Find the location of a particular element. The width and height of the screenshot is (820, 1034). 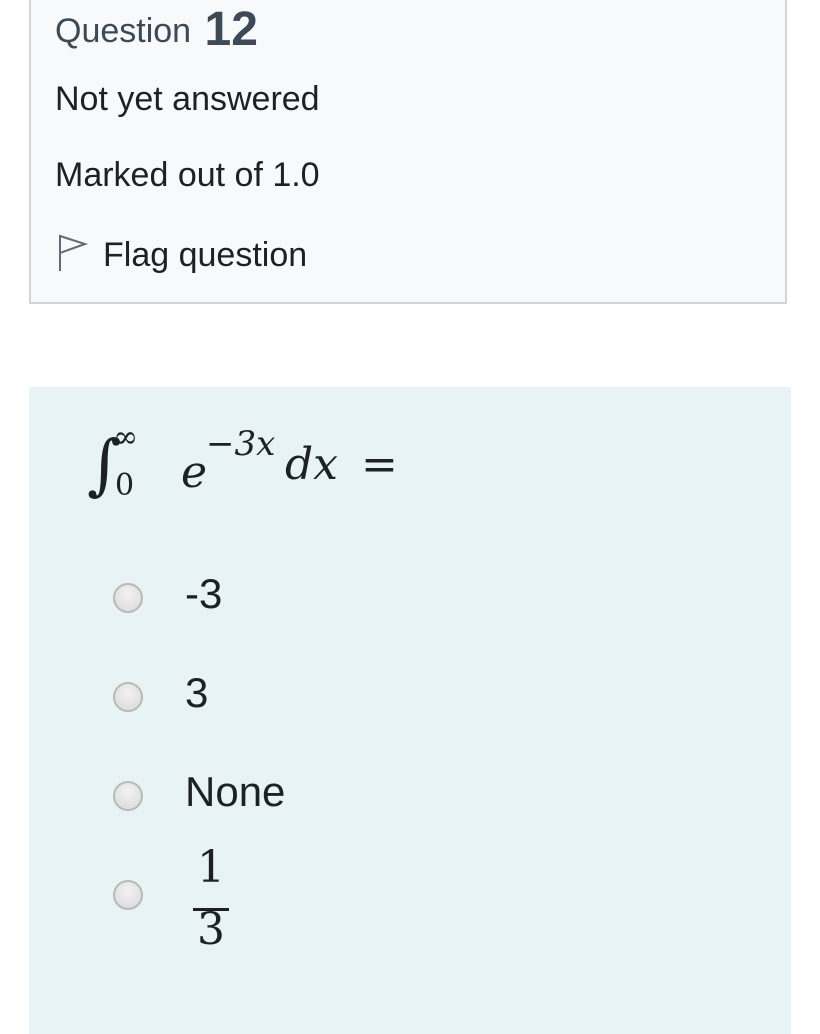

question-state: Not yet answered is located at coordinates (187, 99).